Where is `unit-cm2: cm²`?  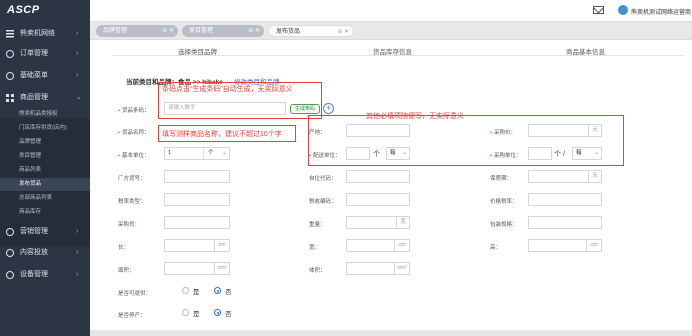 unit-cm2: cm² is located at coordinates (221, 268).